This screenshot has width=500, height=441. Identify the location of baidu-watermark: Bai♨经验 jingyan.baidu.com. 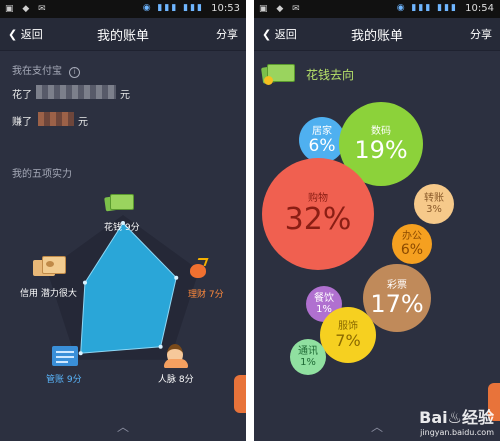
(456, 420).